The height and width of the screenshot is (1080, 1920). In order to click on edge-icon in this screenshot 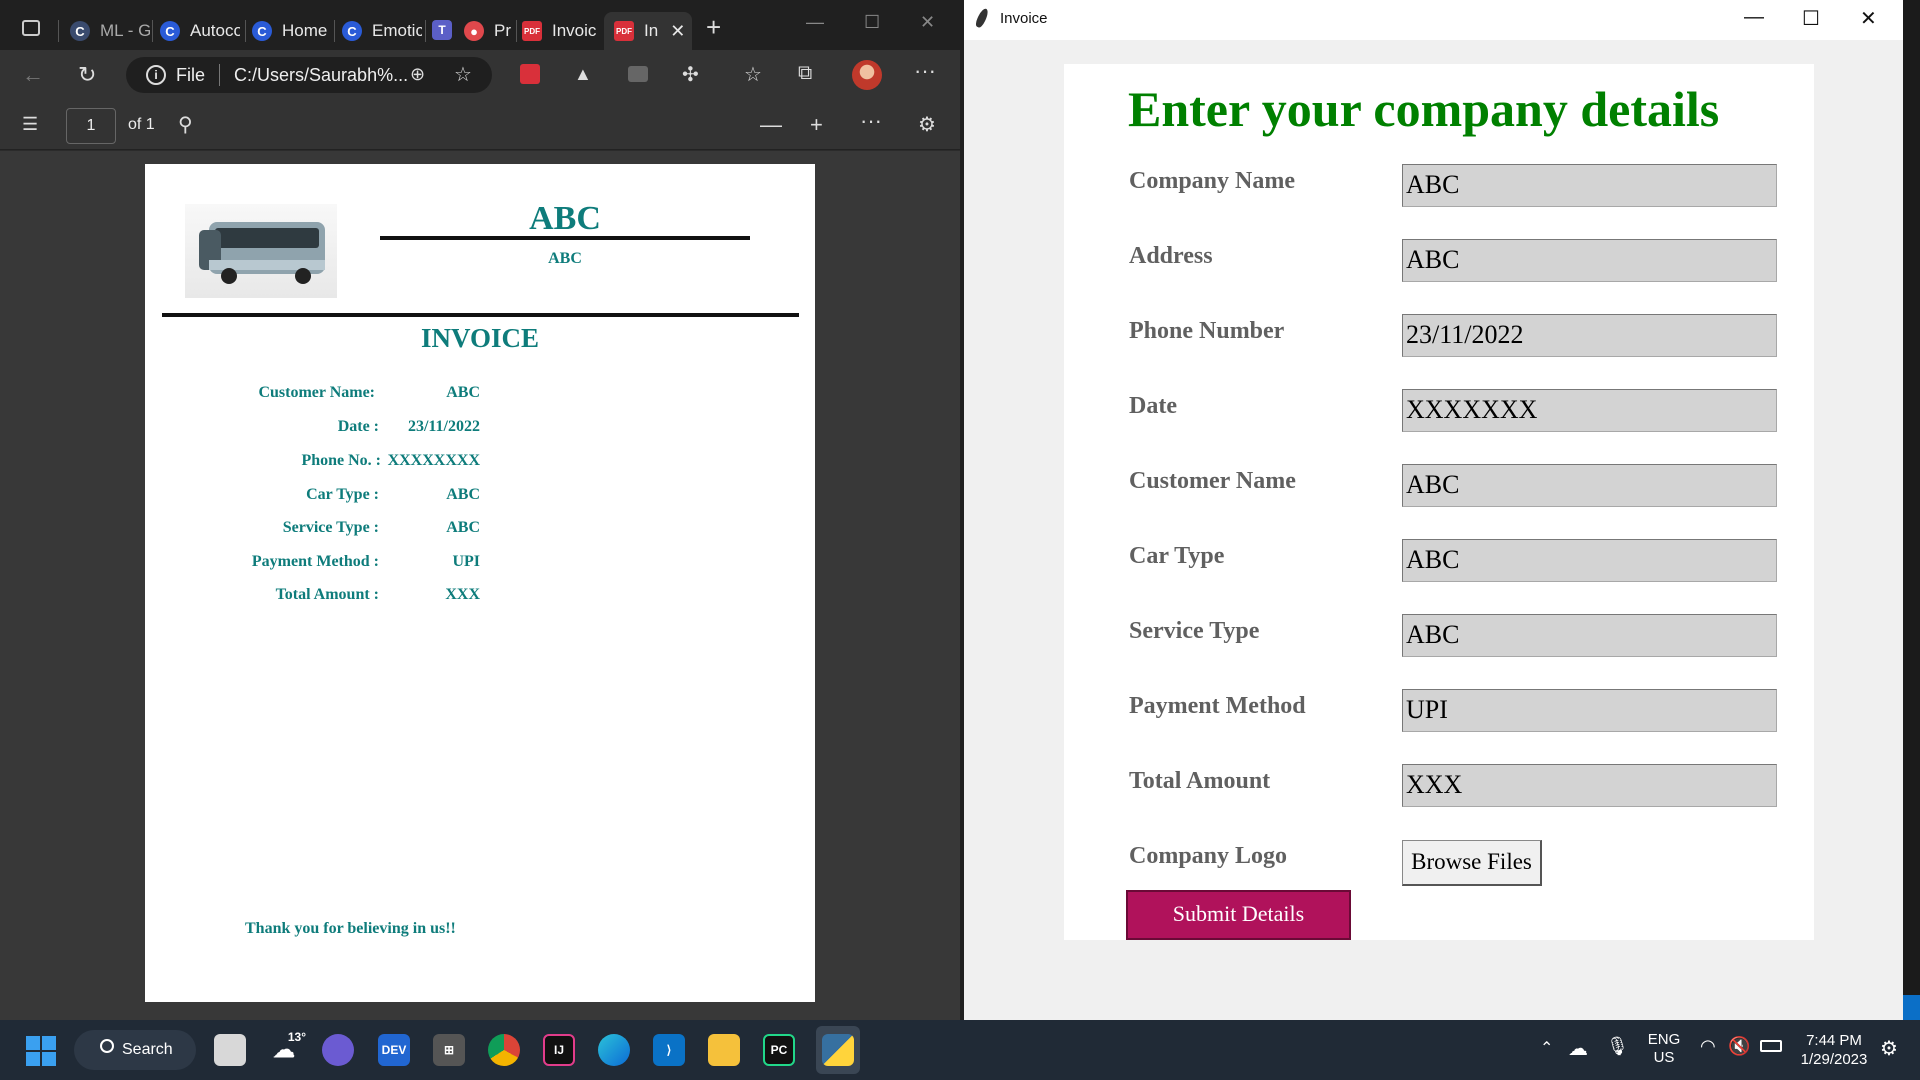, I will do `click(614, 1050)`.